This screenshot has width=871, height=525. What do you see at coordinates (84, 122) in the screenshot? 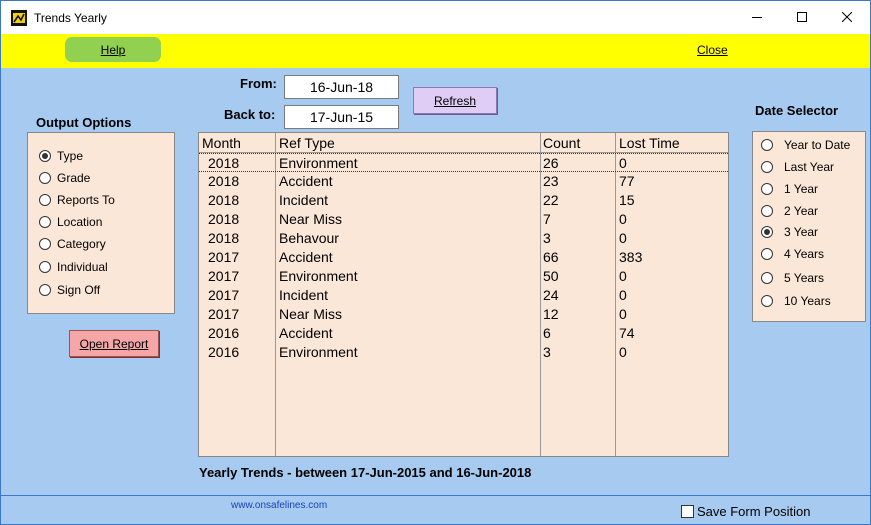
I see `output-options-title: Output Options` at bounding box center [84, 122].